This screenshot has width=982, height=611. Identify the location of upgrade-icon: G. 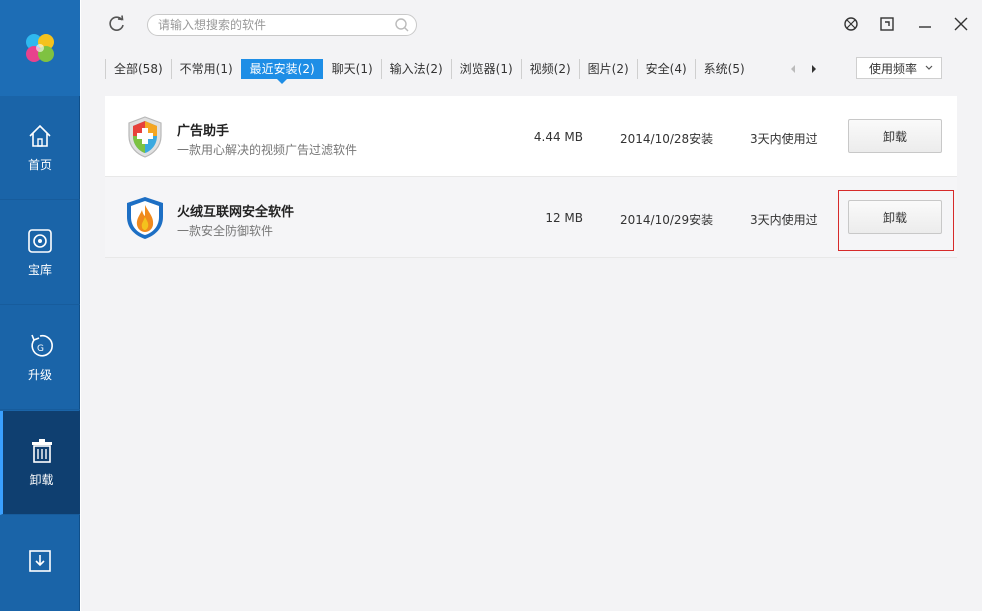
(42, 345).